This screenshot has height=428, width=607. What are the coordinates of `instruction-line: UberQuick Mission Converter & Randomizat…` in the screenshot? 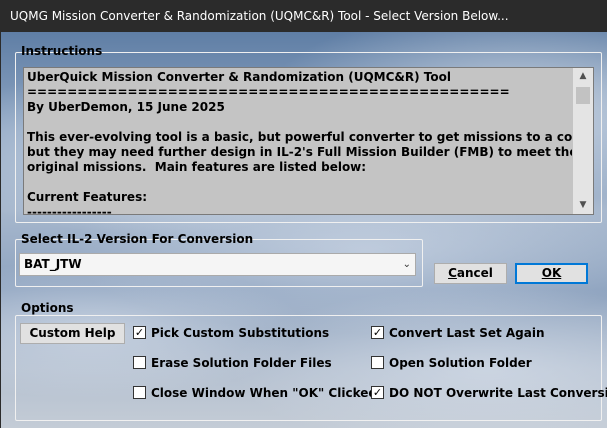 It's located at (239, 77).